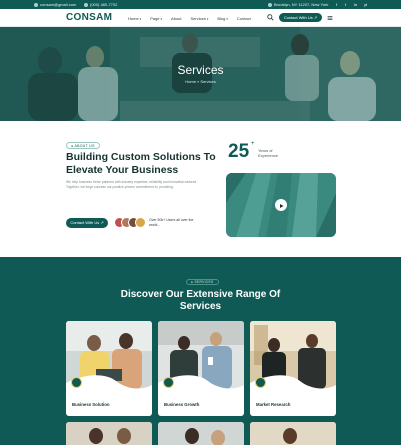  I want to click on client-avatars, so click(130, 222).